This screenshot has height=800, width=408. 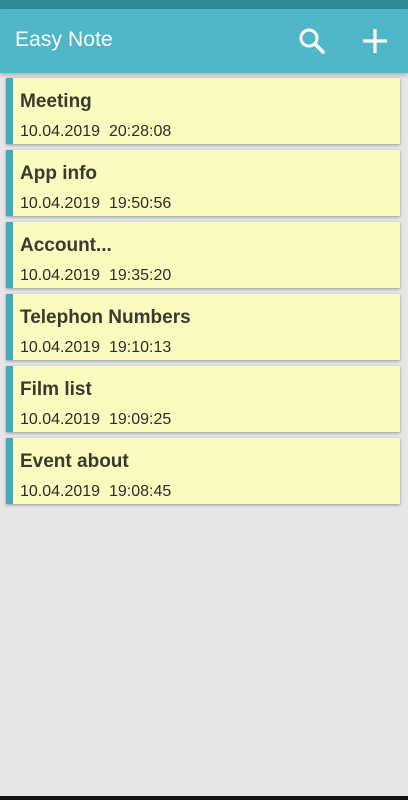 I want to click on note-date: 10.04.2019 19:09:25, so click(x=96, y=419).